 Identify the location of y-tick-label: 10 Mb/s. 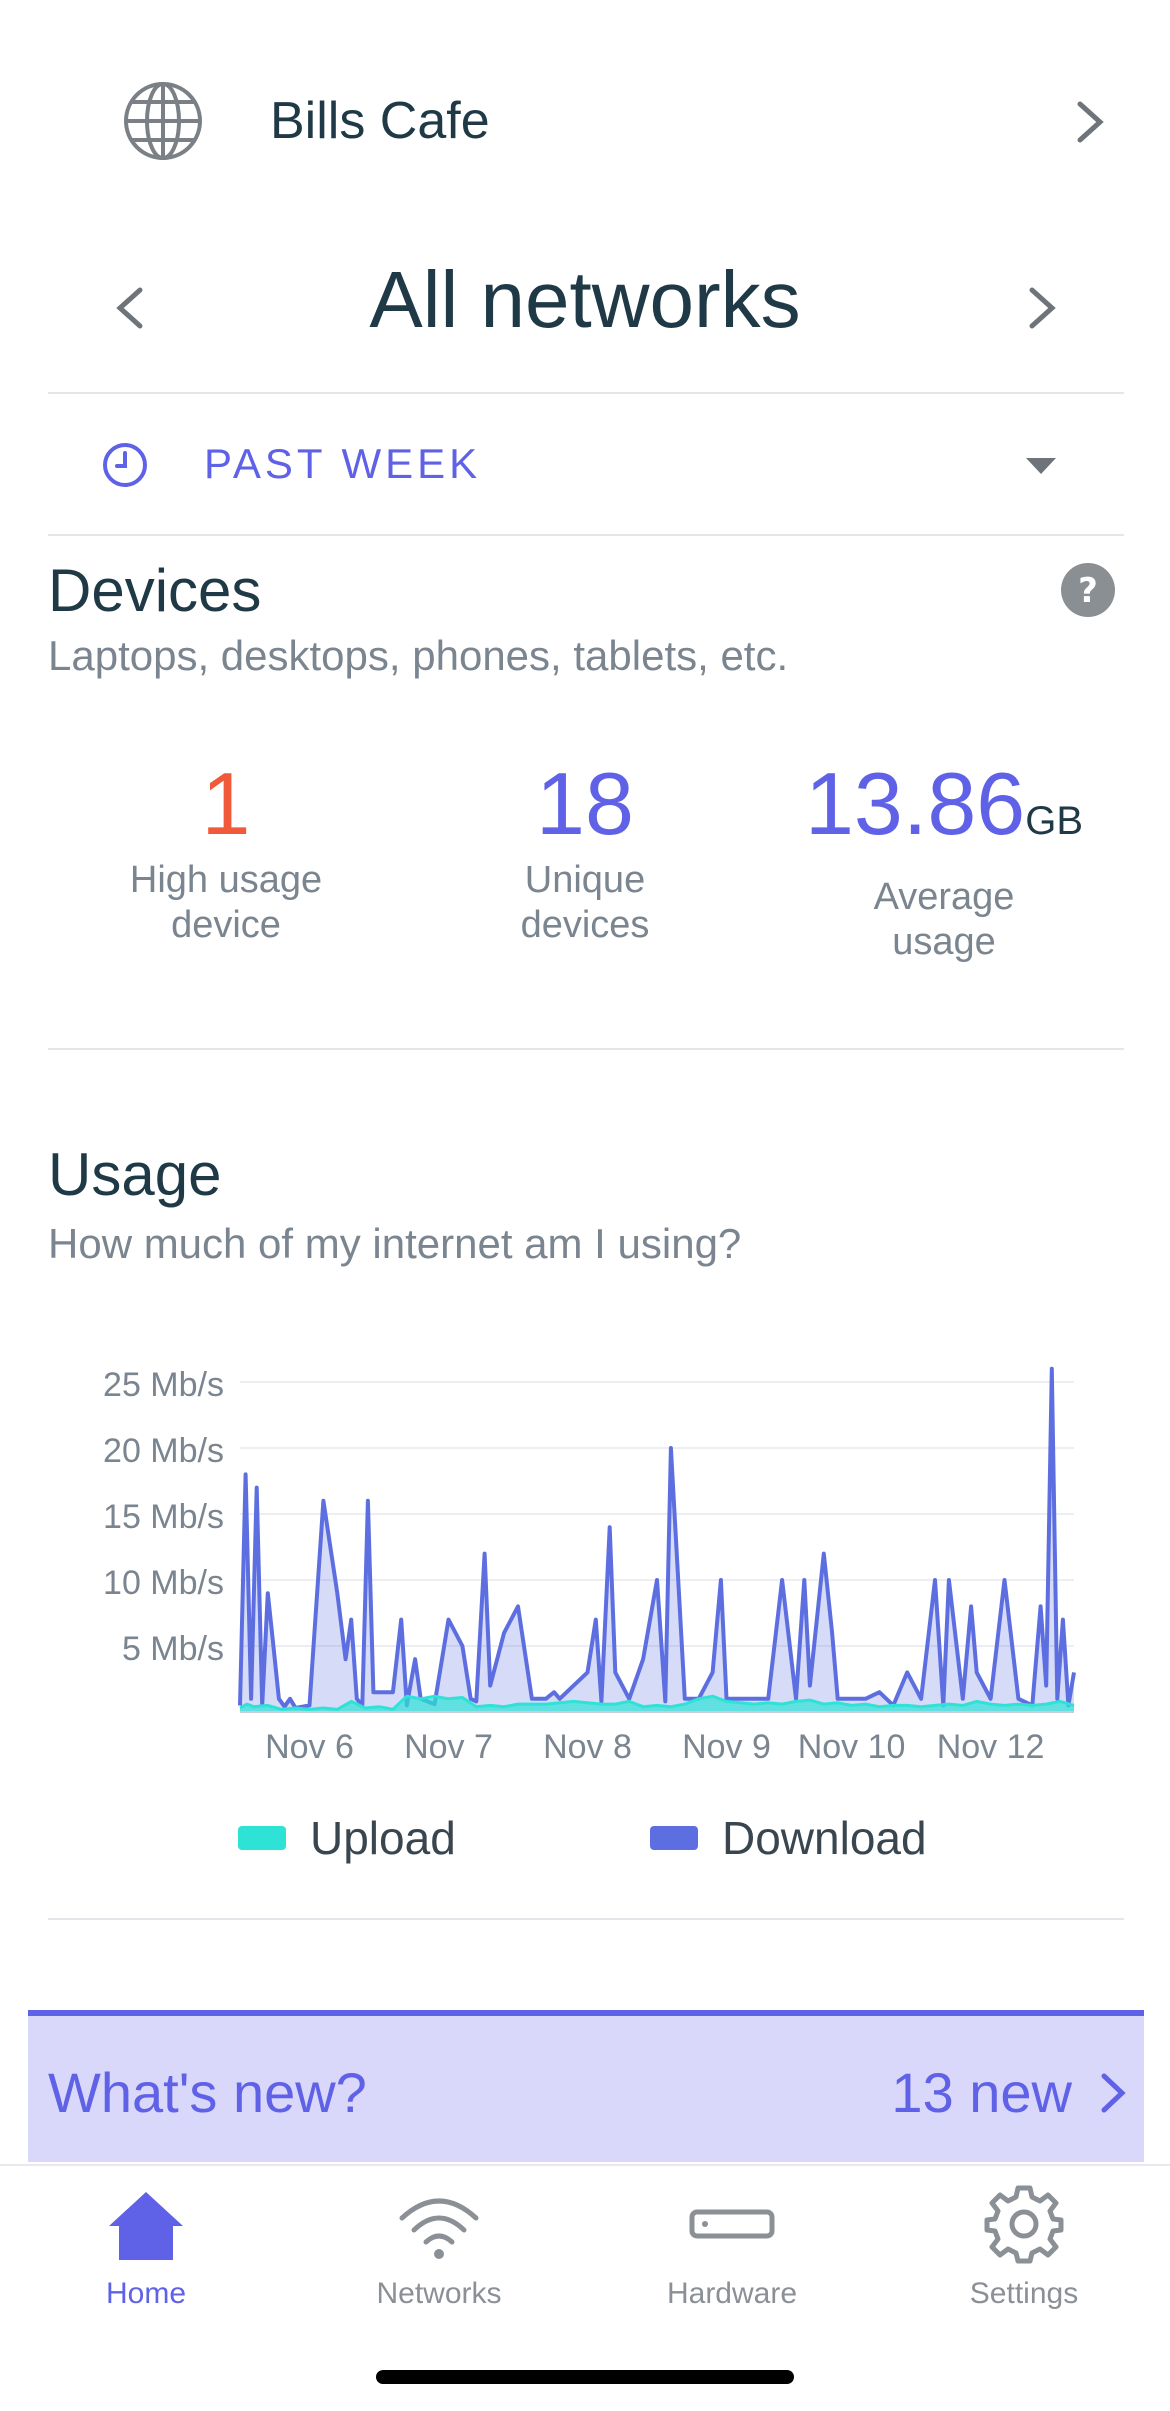
(163, 1583).